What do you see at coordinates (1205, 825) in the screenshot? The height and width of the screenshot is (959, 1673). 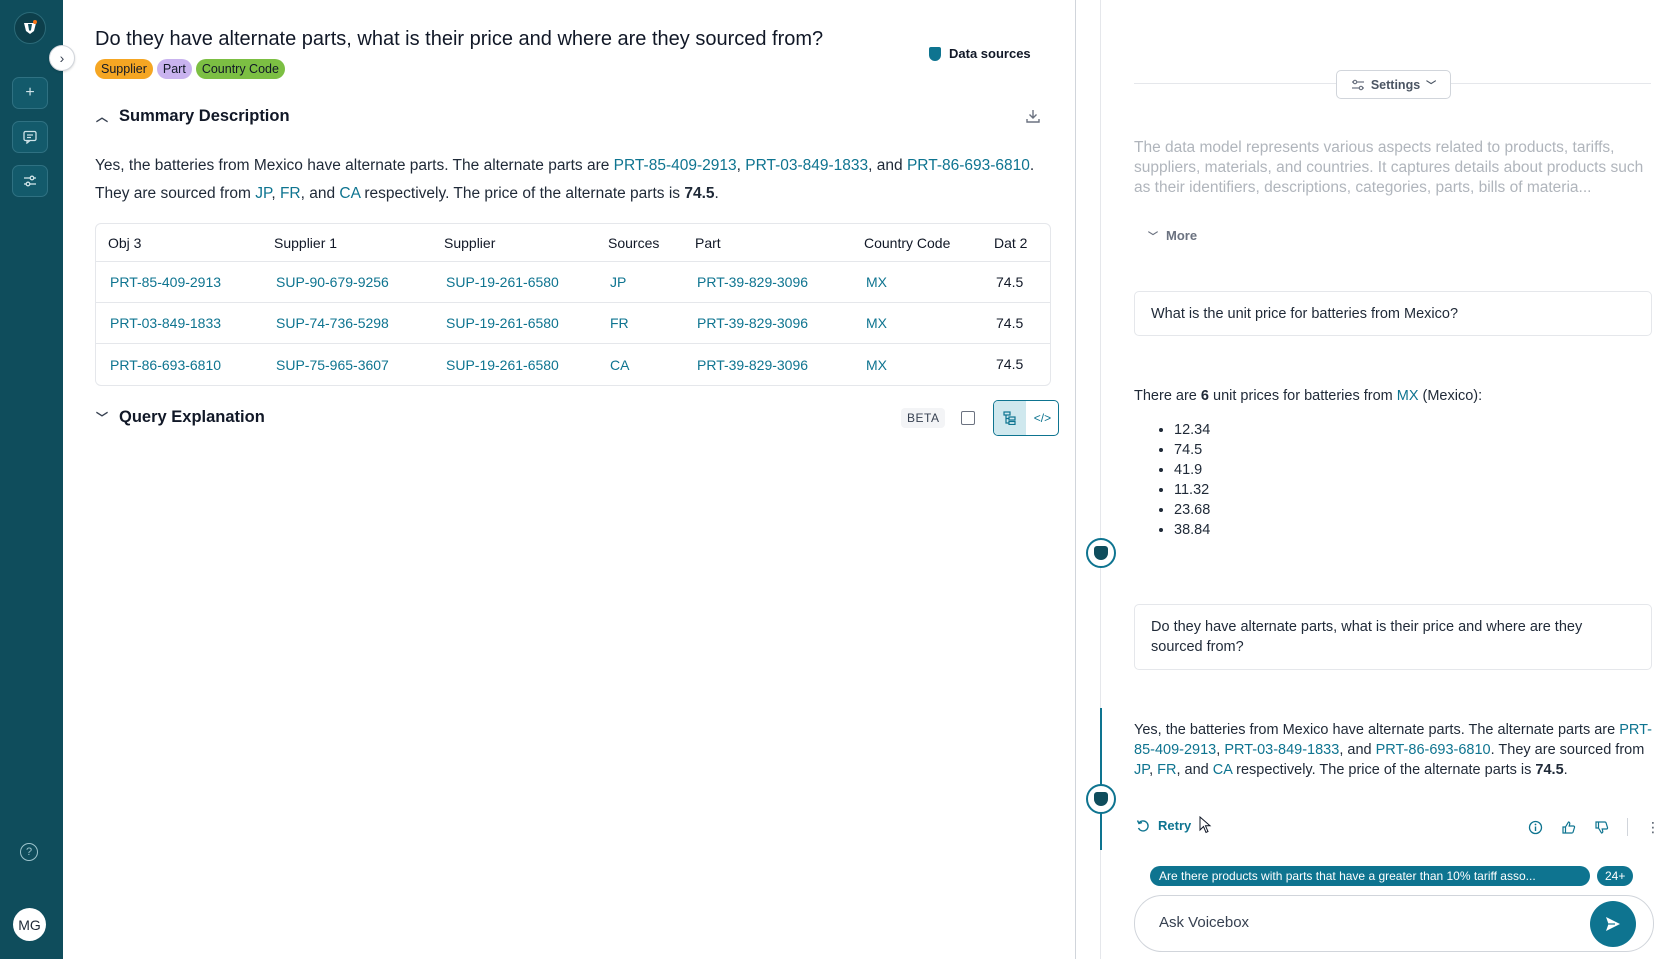 I see `mouse-cursor-icon` at bounding box center [1205, 825].